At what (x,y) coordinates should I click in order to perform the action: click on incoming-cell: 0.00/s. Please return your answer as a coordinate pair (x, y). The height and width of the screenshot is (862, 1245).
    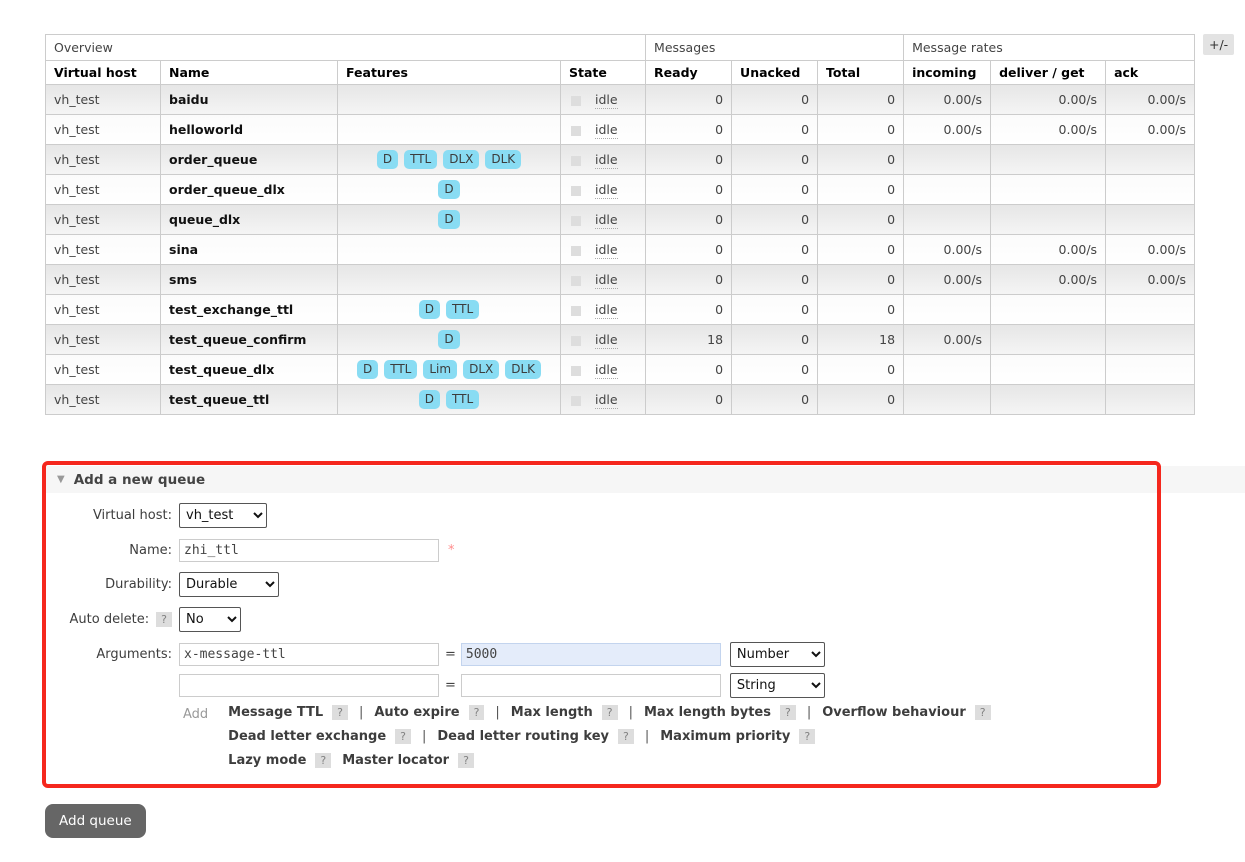
    Looking at the image, I should click on (947, 339).